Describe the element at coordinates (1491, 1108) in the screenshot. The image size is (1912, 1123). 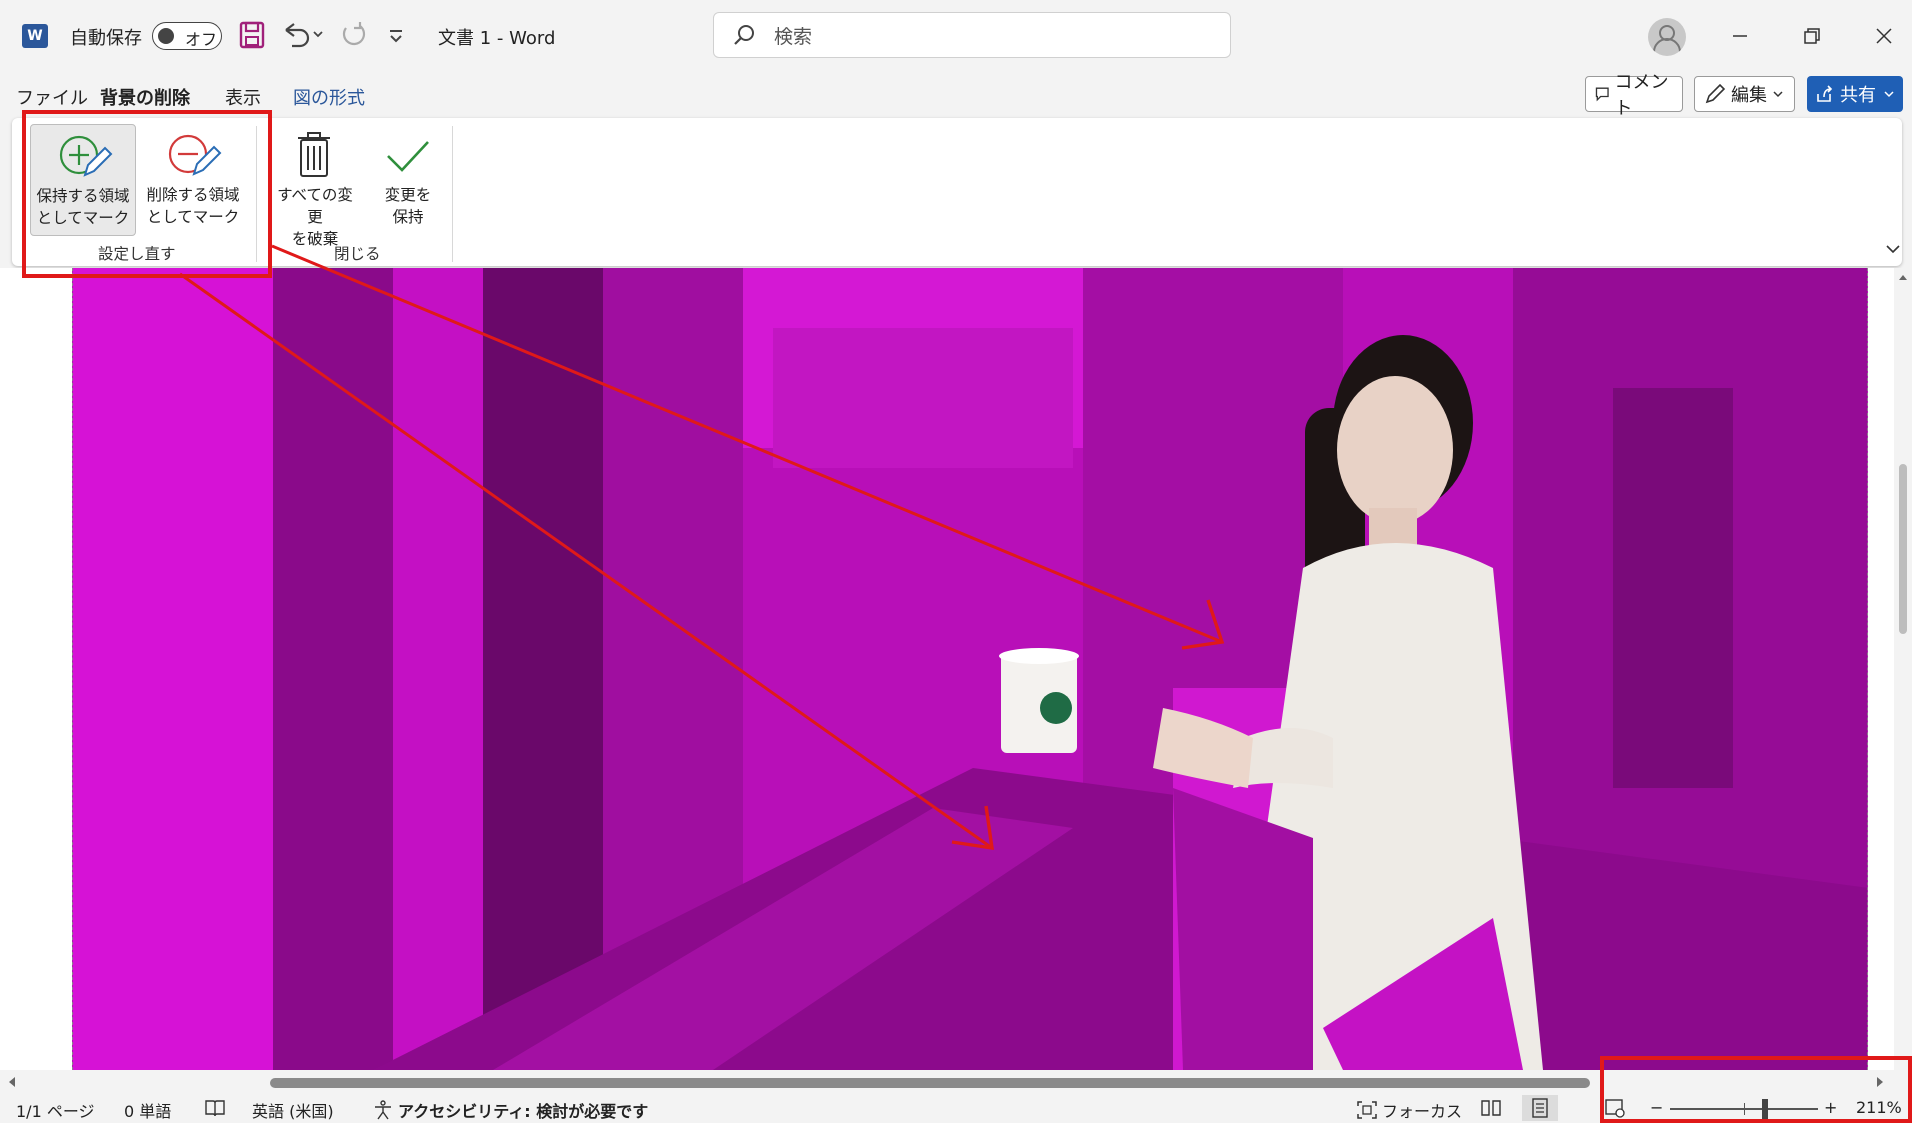
I see `read-mode-icon` at that location.